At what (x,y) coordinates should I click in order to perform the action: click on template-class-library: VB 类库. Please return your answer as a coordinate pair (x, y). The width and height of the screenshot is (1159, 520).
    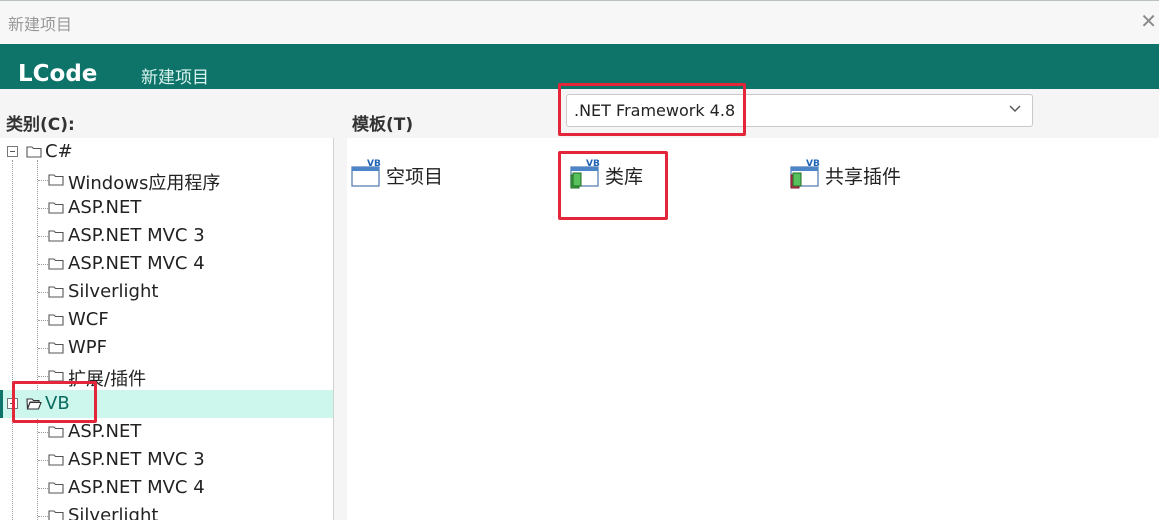
    Looking at the image, I should click on (620, 176).